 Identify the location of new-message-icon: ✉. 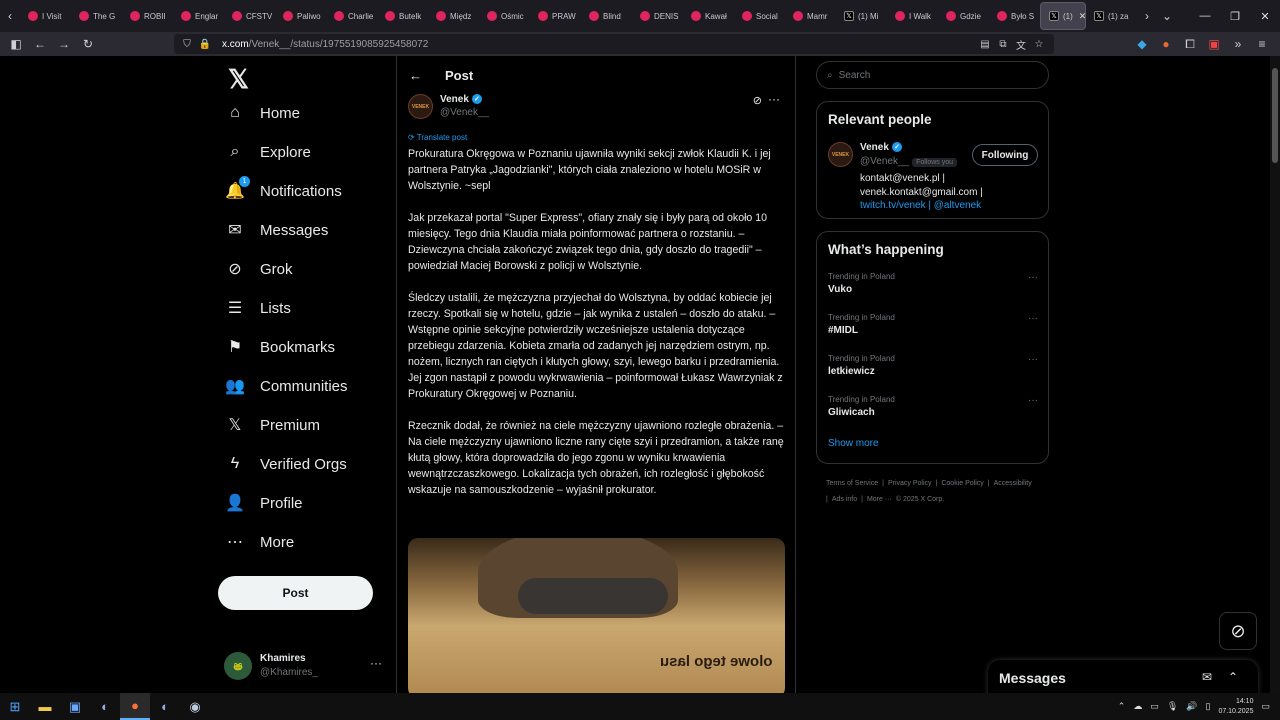
(1207, 677).